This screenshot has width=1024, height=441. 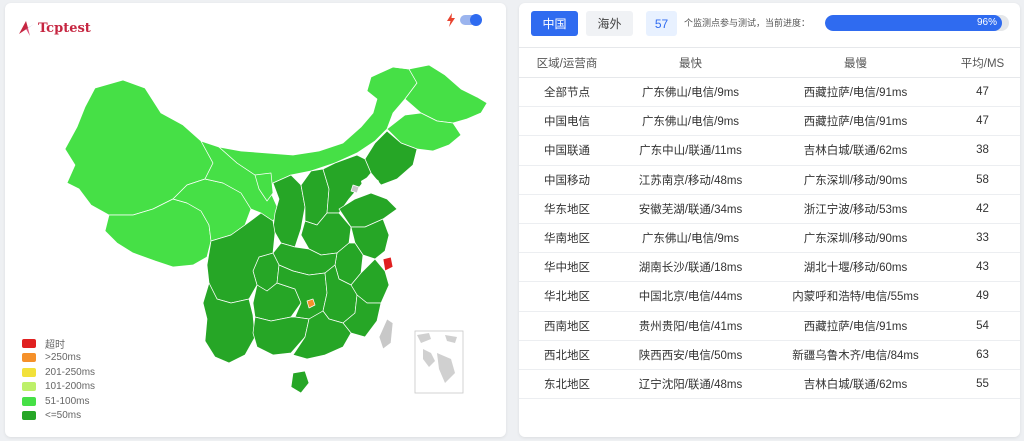 What do you see at coordinates (982, 296) in the screenshot?
I see `cell-average: 49` at bounding box center [982, 296].